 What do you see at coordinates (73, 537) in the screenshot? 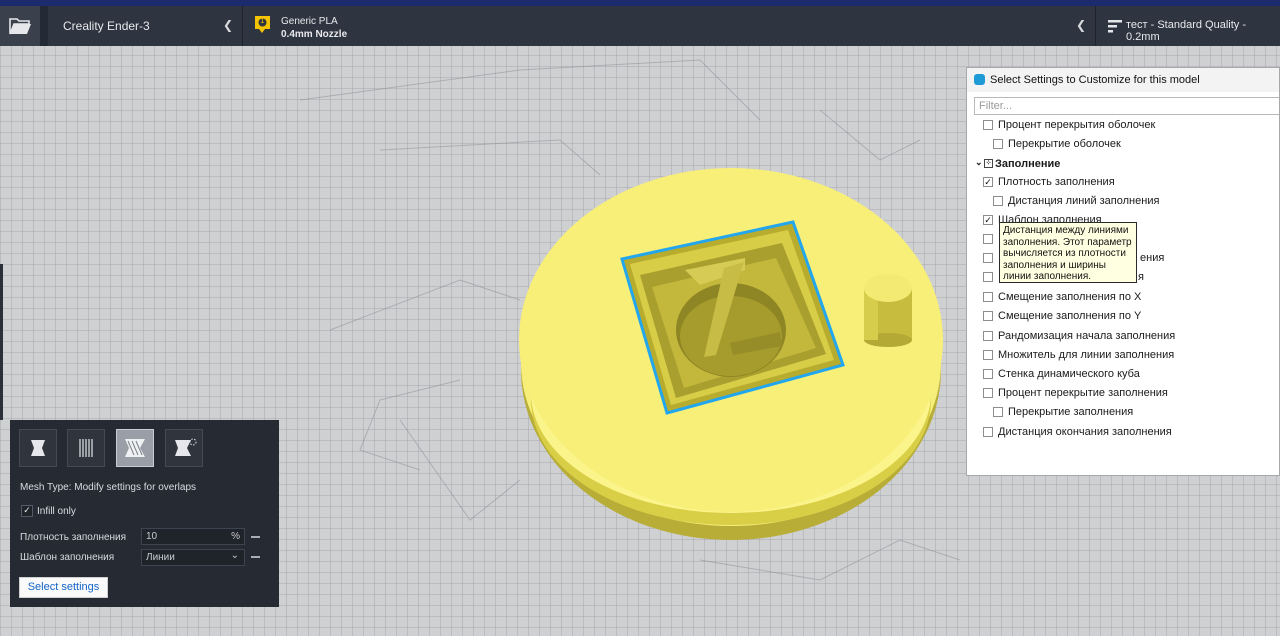
I see `density-label: Плотность заполнения` at bounding box center [73, 537].